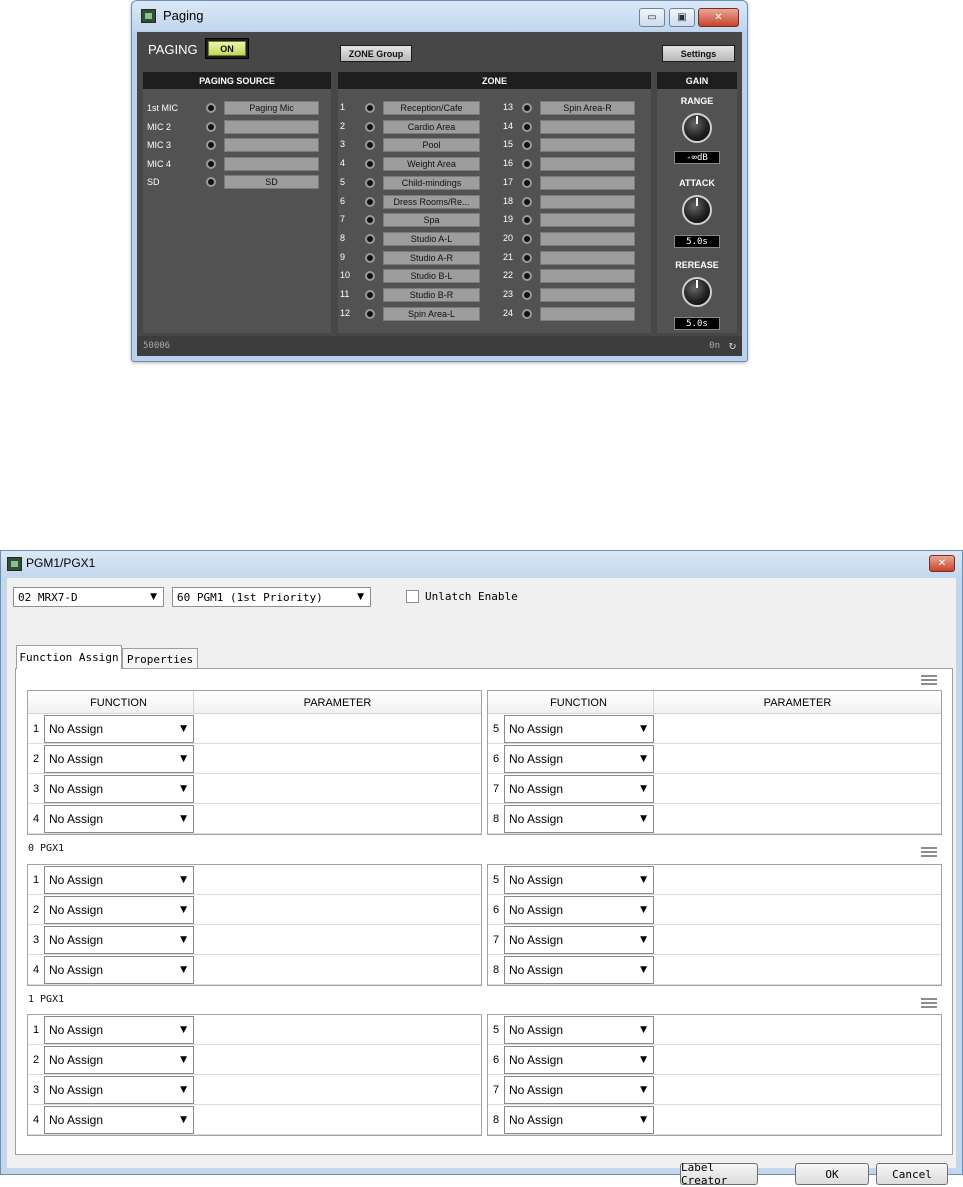 The height and width of the screenshot is (1187, 963). What do you see at coordinates (376, 53) in the screenshot?
I see `zone-group-button: ZONE Group` at bounding box center [376, 53].